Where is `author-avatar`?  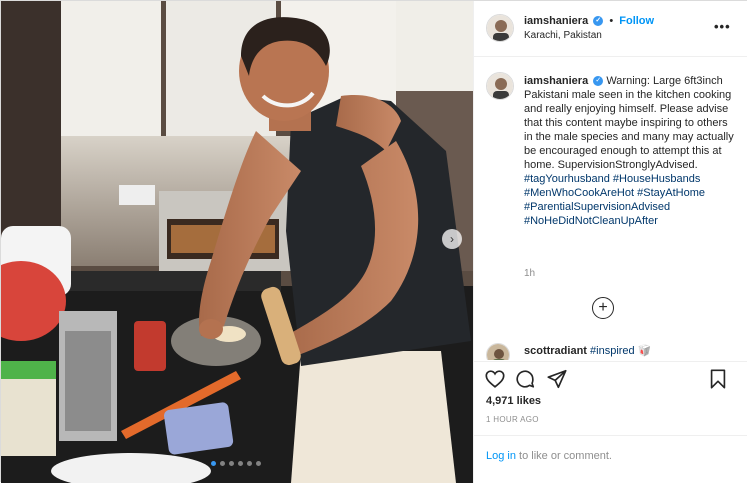
author-avatar is located at coordinates (500, 28).